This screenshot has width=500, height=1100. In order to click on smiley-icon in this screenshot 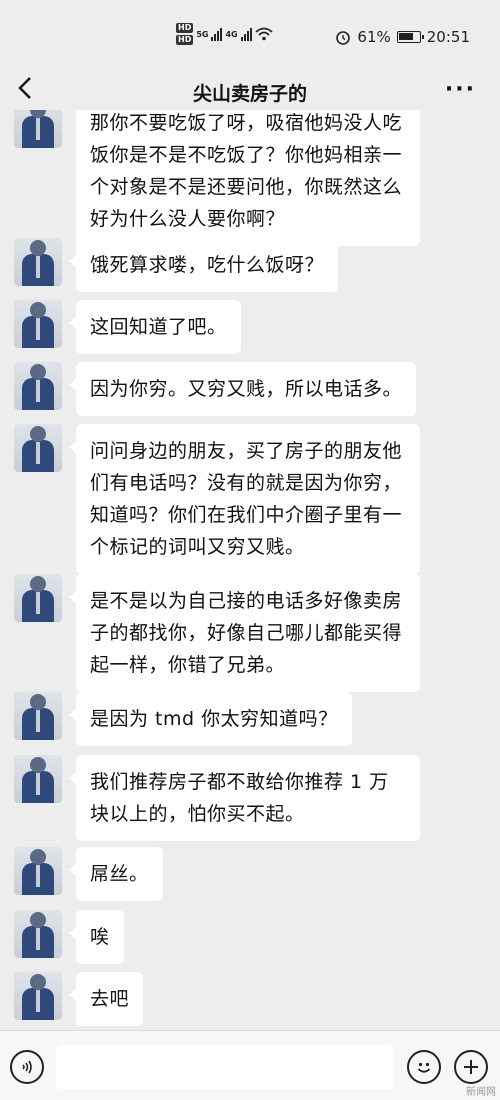, I will do `click(424, 1067)`.